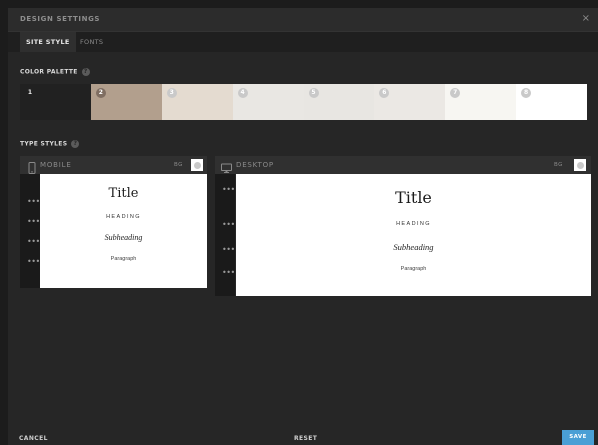  I want to click on type-styles-title: TYPE STYLES, so click(44, 144).